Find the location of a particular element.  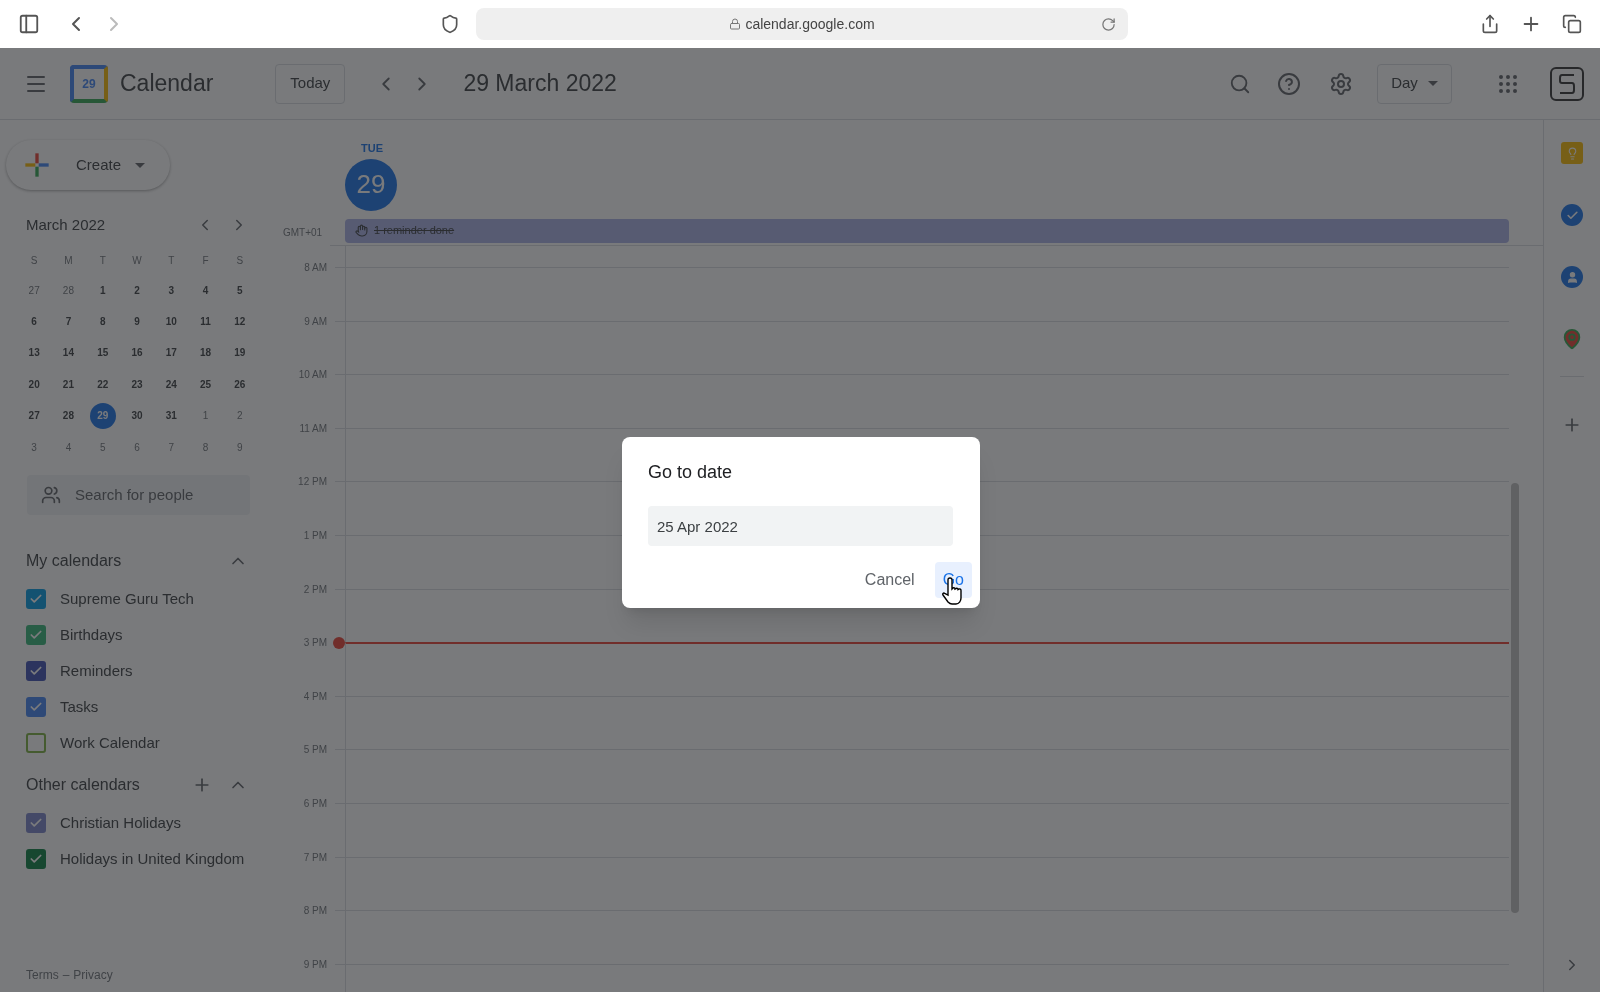

calendar-item: Birthdays is located at coordinates (135, 634).